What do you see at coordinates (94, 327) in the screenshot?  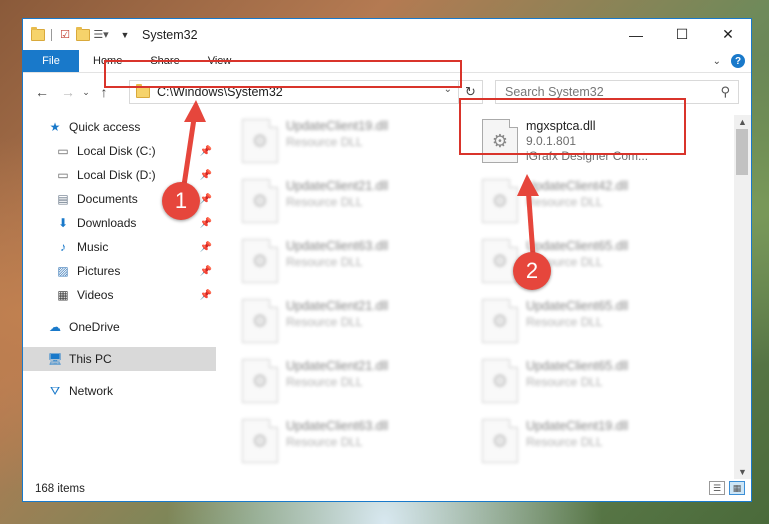 I see `sidebar-item-label: OneDrive` at bounding box center [94, 327].